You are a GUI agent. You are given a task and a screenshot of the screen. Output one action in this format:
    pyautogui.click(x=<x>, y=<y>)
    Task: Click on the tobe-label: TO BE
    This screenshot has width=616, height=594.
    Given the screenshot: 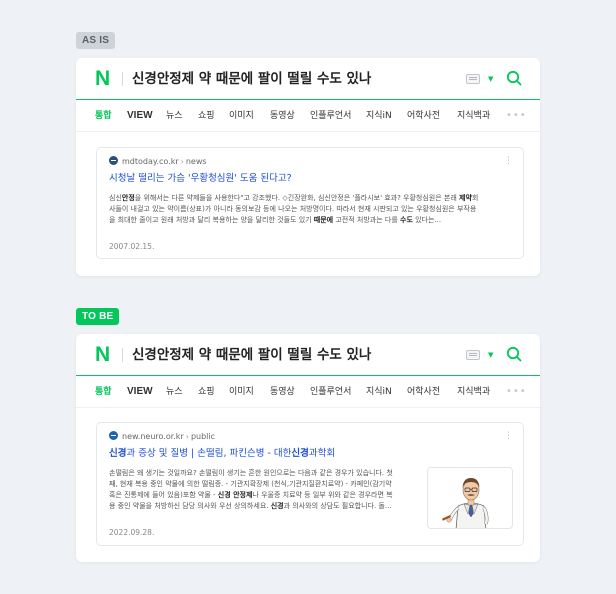 What is the action you would take?
    pyautogui.click(x=98, y=316)
    